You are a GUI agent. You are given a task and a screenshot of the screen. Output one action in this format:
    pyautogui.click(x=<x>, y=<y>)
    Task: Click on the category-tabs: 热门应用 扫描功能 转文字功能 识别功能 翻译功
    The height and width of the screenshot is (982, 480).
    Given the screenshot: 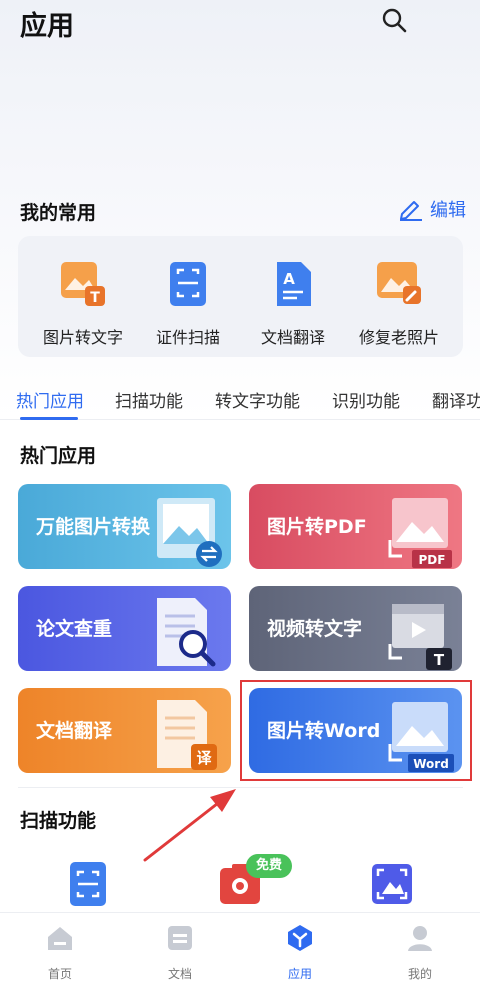 What is the action you would take?
    pyautogui.click(x=240, y=400)
    